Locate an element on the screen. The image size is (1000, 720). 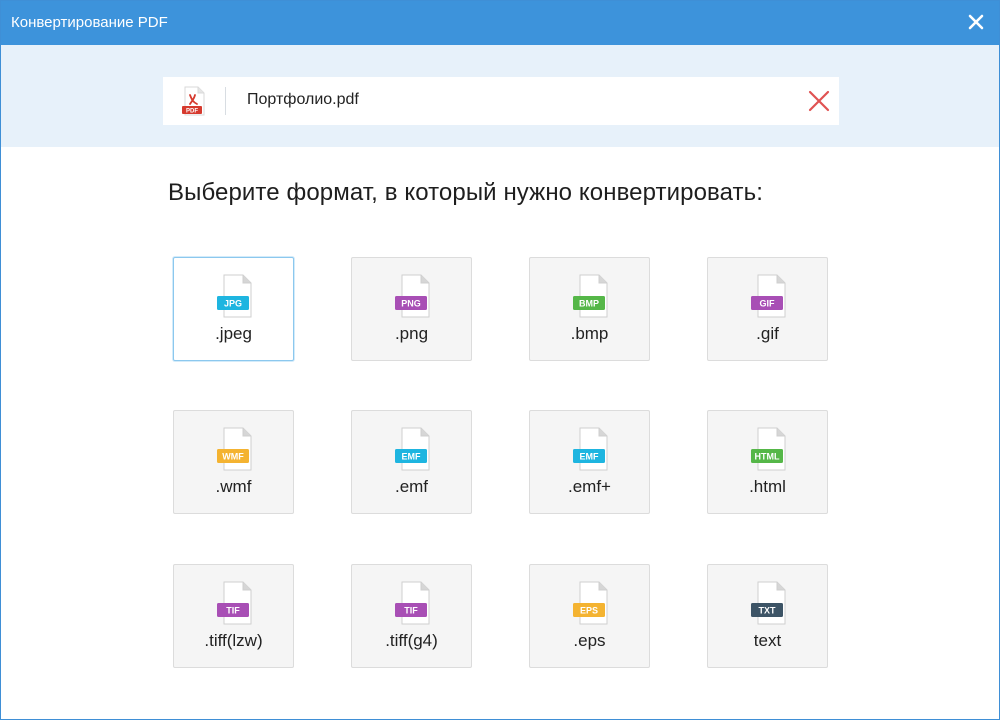
txt-file-icon: TXT is located at coordinates (768, 603).